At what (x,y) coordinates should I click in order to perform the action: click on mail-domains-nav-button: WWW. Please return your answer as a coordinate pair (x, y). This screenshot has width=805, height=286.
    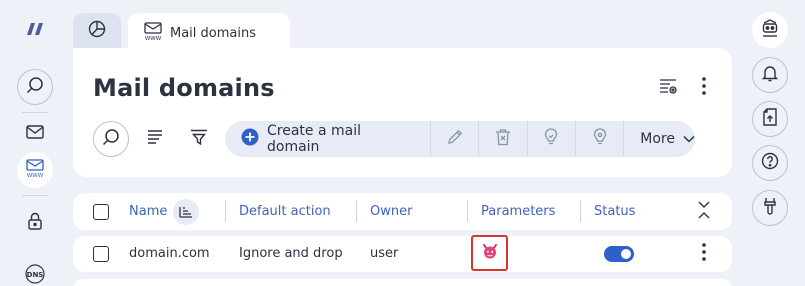
    Looking at the image, I should click on (35, 170).